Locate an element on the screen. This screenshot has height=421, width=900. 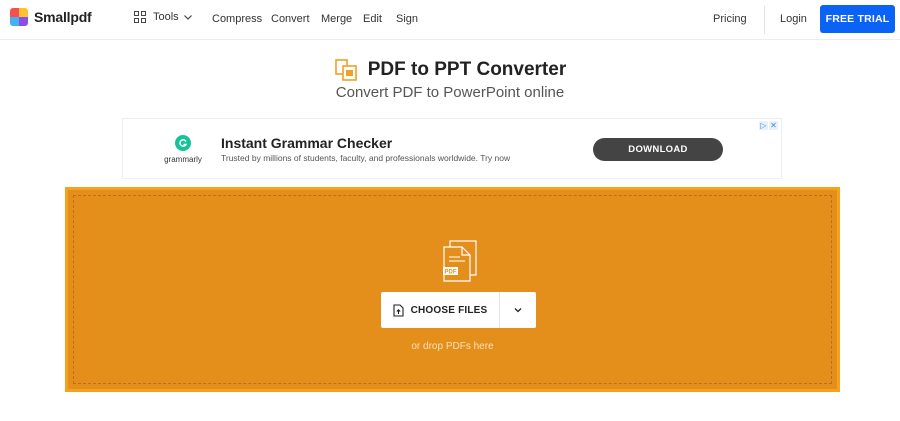
ad-headline: Instant Grammar Checker is located at coordinates (306, 143).